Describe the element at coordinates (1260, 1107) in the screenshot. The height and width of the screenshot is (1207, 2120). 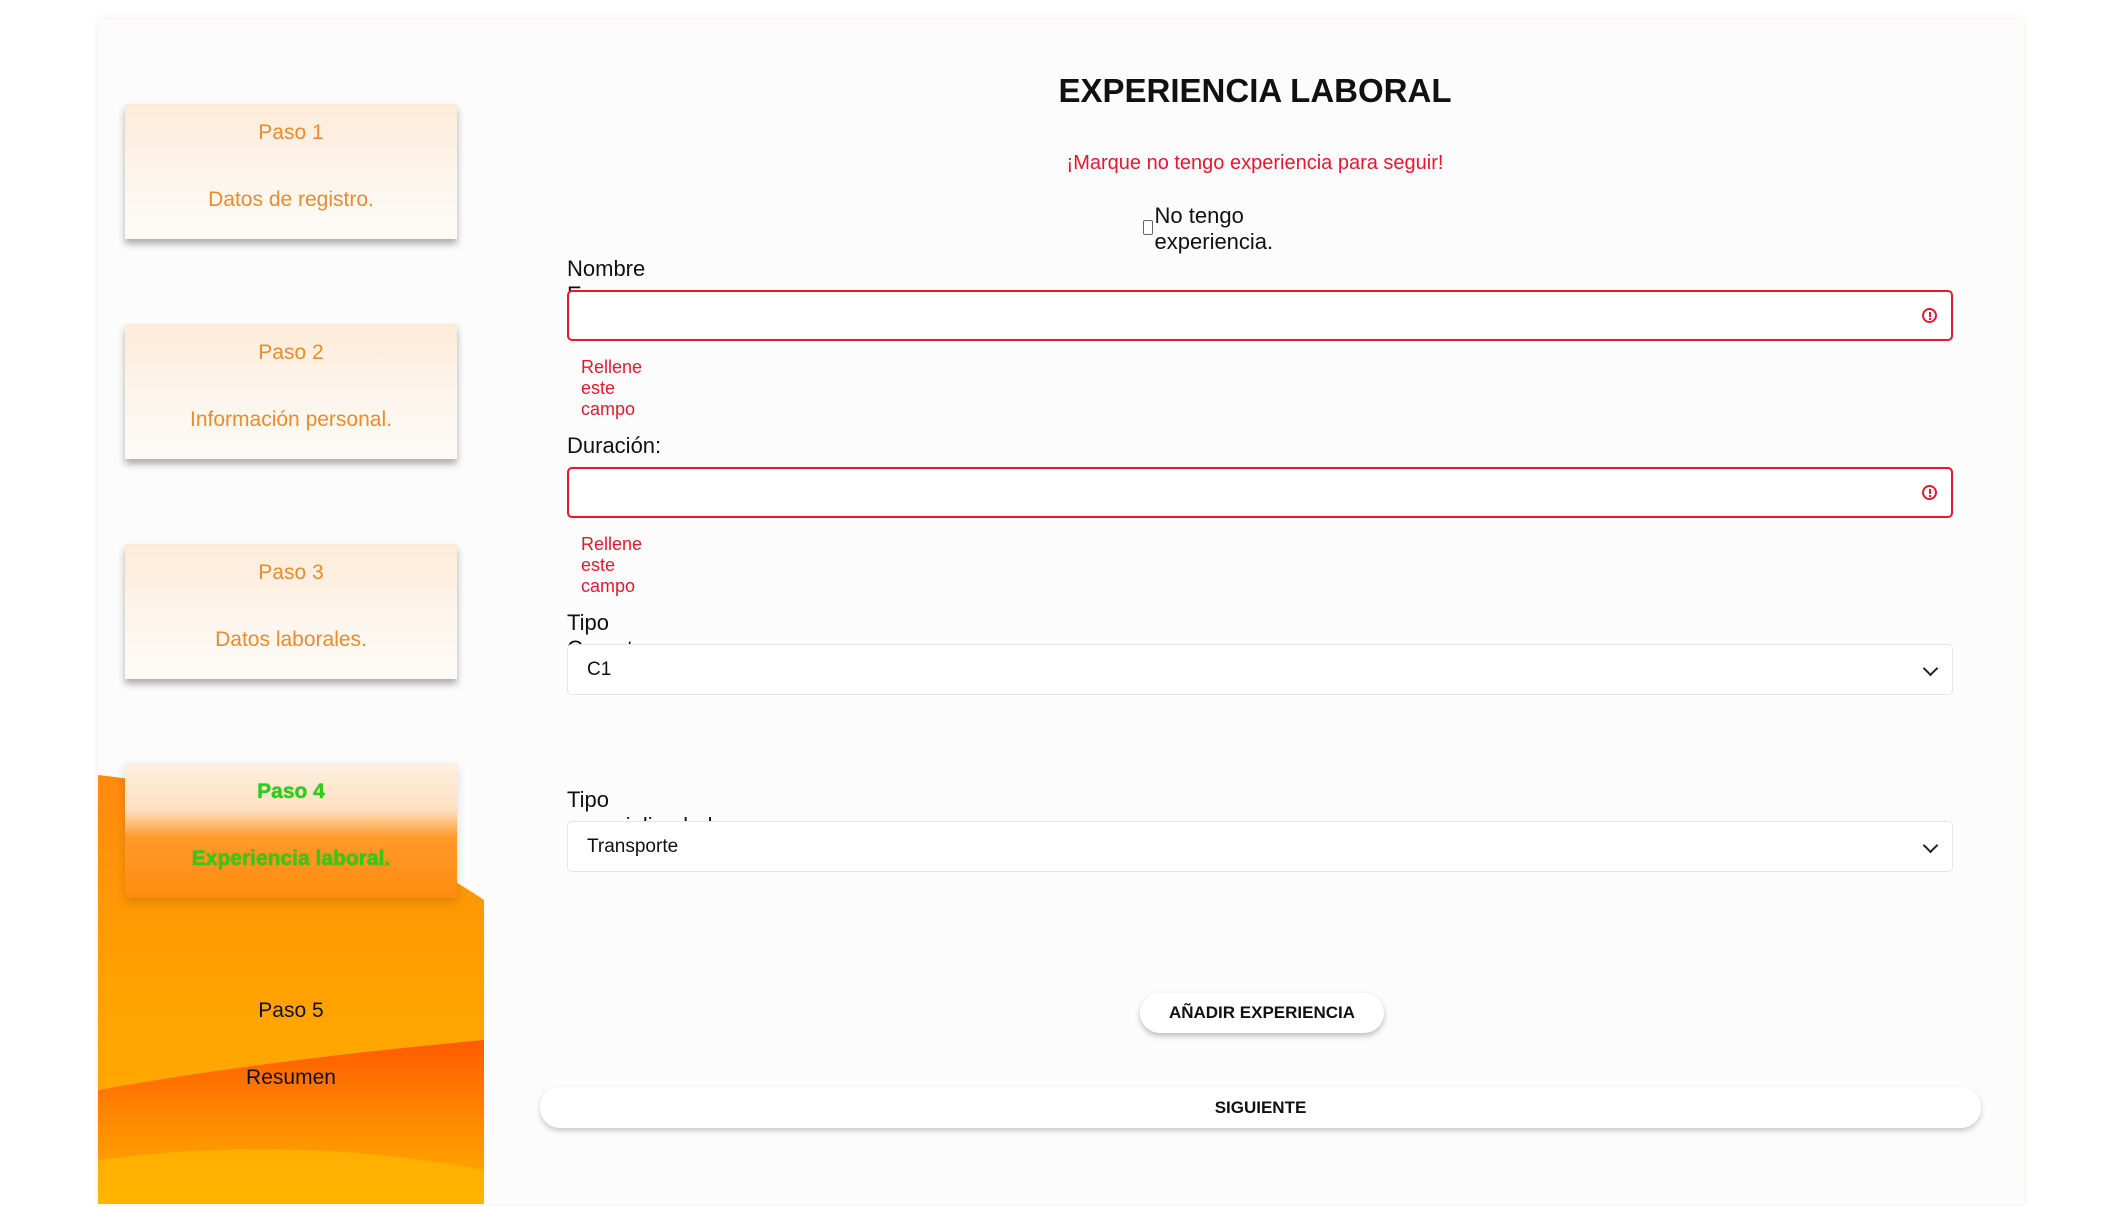
I see `next-button: SIGUIENTE` at that location.